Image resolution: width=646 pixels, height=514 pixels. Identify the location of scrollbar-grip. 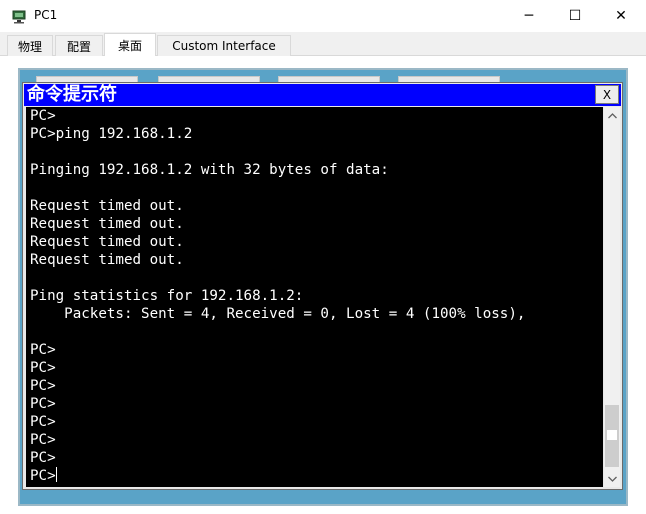
(612, 435).